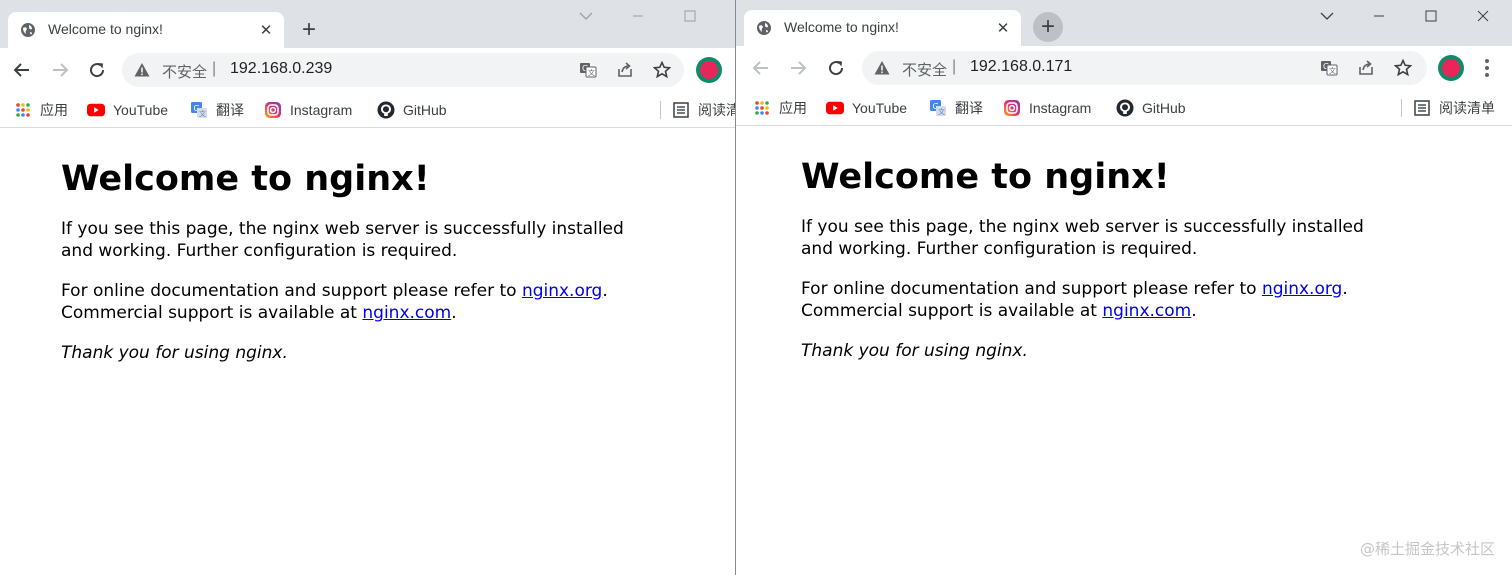 The height and width of the screenshot is (575, 1512). Describe the element at coordinates (703, 110) in the screenshot. I see `reading-list-button: 阅读清` at that location.